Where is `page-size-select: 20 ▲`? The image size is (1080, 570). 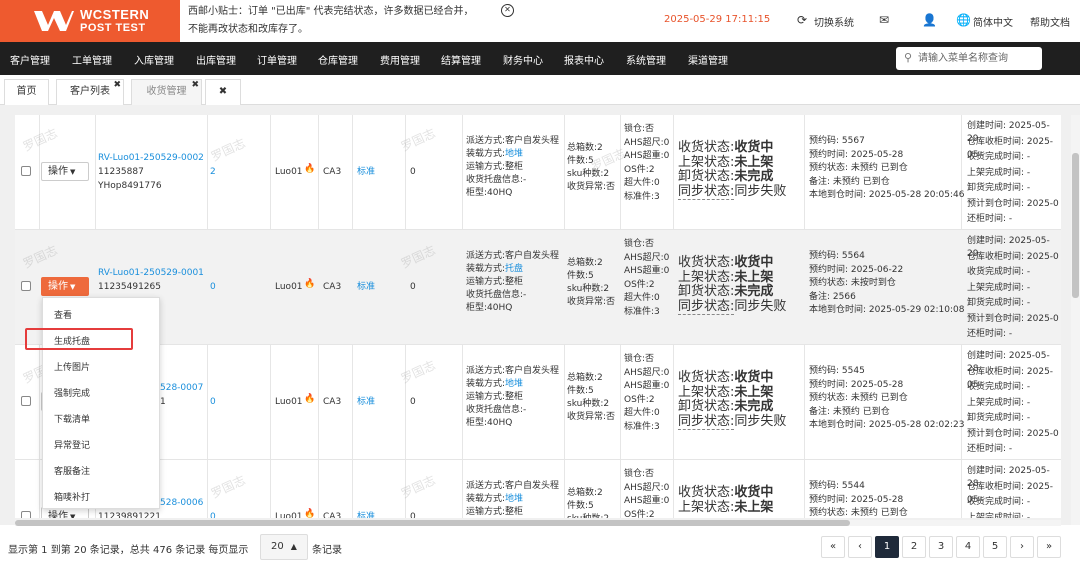 page-size-select: 20 ▲ is located at coordinates (284, 547).